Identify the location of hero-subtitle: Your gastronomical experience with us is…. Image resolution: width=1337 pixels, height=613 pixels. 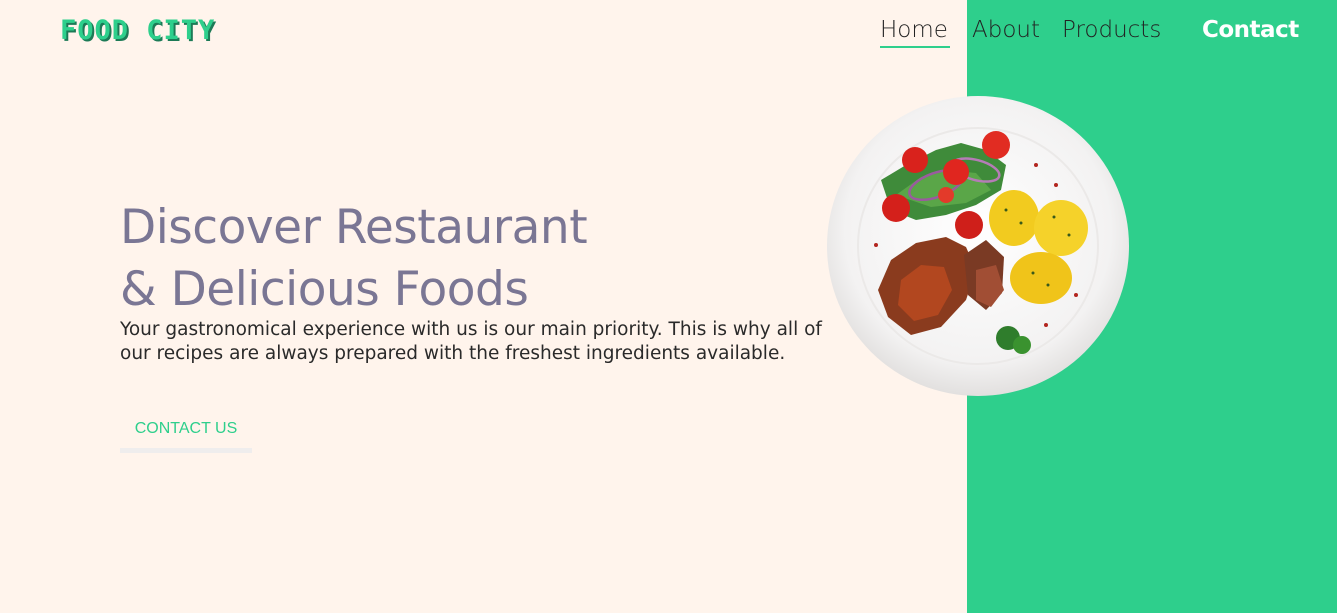
(471, 341).